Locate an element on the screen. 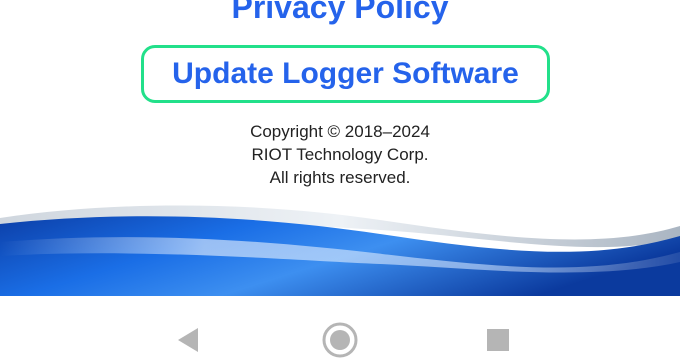  recents-icon is located at coordinates (498, 338).